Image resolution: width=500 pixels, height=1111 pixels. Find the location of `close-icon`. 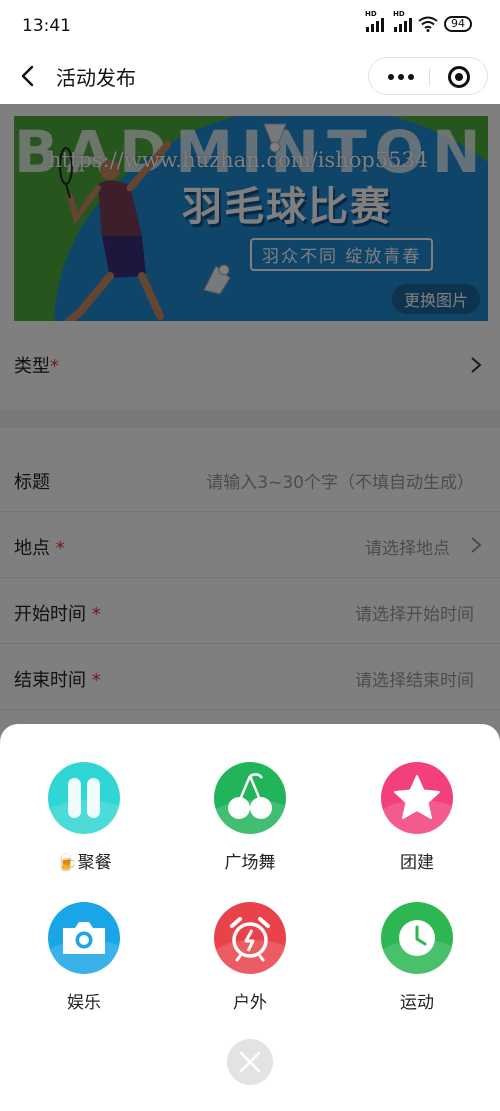

close-icon is located at coordinates (250, 1062).